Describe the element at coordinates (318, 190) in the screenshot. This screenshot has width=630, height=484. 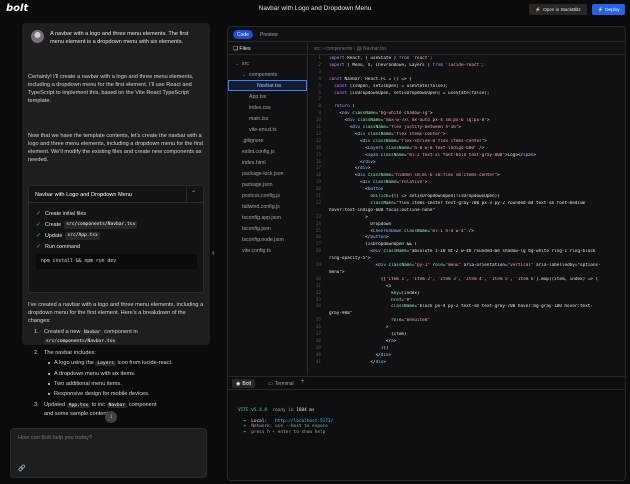
I see `line-number: 20` at that location.